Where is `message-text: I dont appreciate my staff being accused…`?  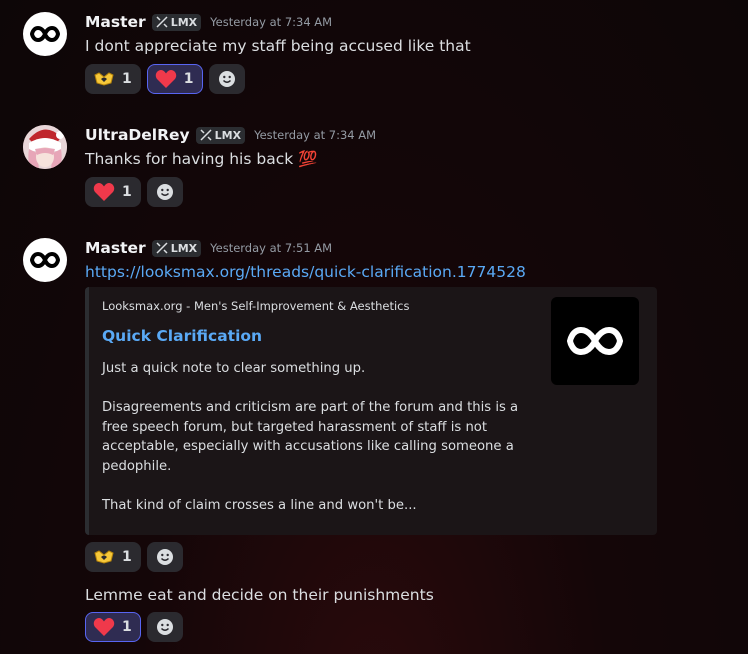
message-text: I dont appreciate my staff being accused… is located at coordinates (278, 46).